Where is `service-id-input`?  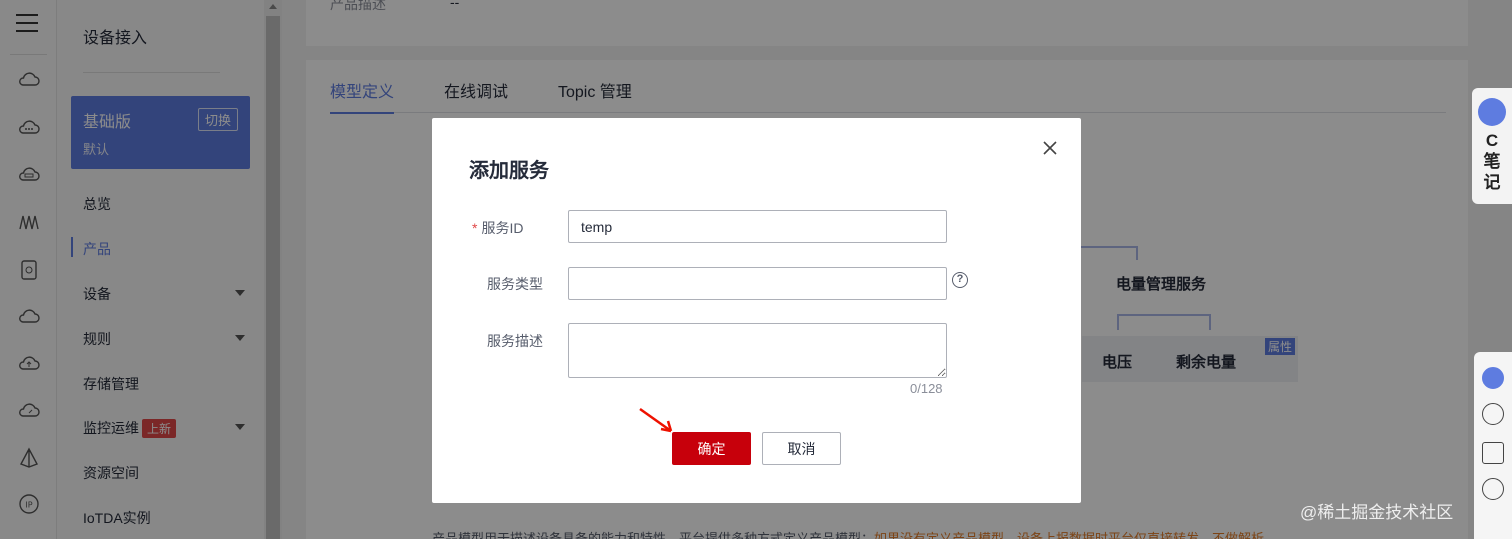
service-id-input is located at coordinates (757, 226).